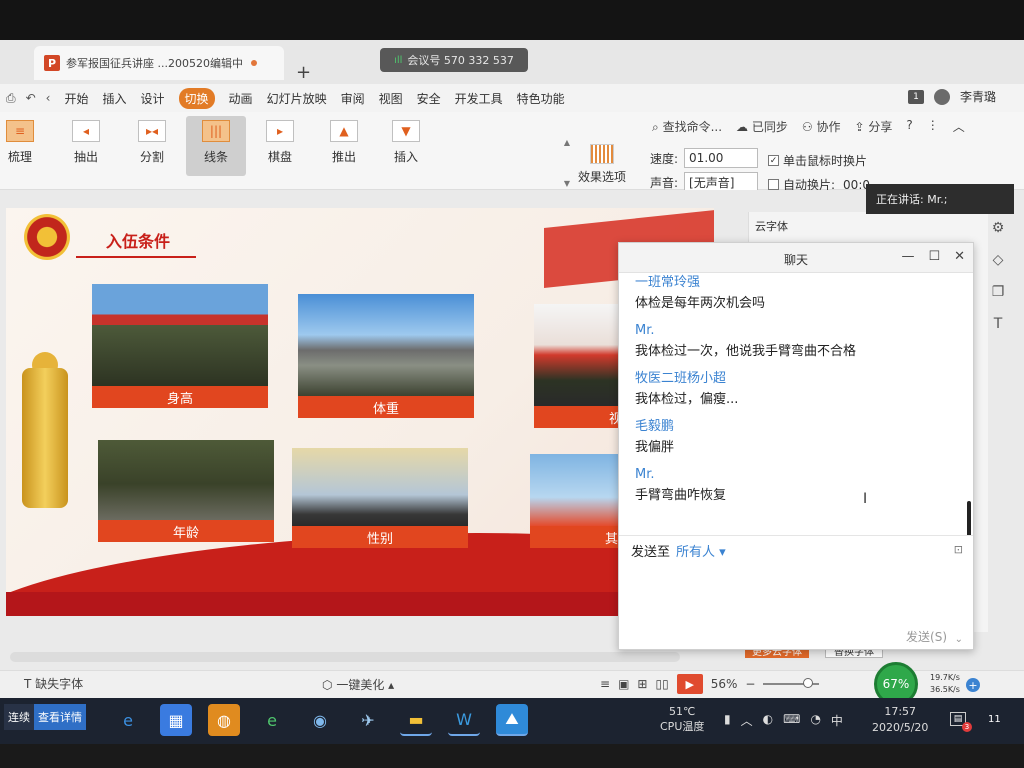  What do you see at coordinates (933, 126) in the screenshot?
I see `more-icon: ⋮` at bounding box center [933, 126].